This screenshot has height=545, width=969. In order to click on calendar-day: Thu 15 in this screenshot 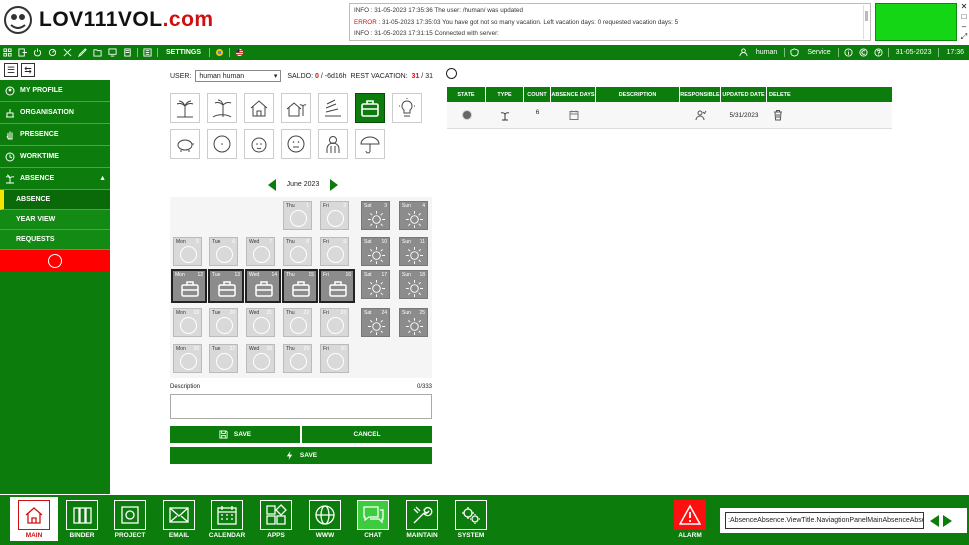, I will do `click(300, 286)`.